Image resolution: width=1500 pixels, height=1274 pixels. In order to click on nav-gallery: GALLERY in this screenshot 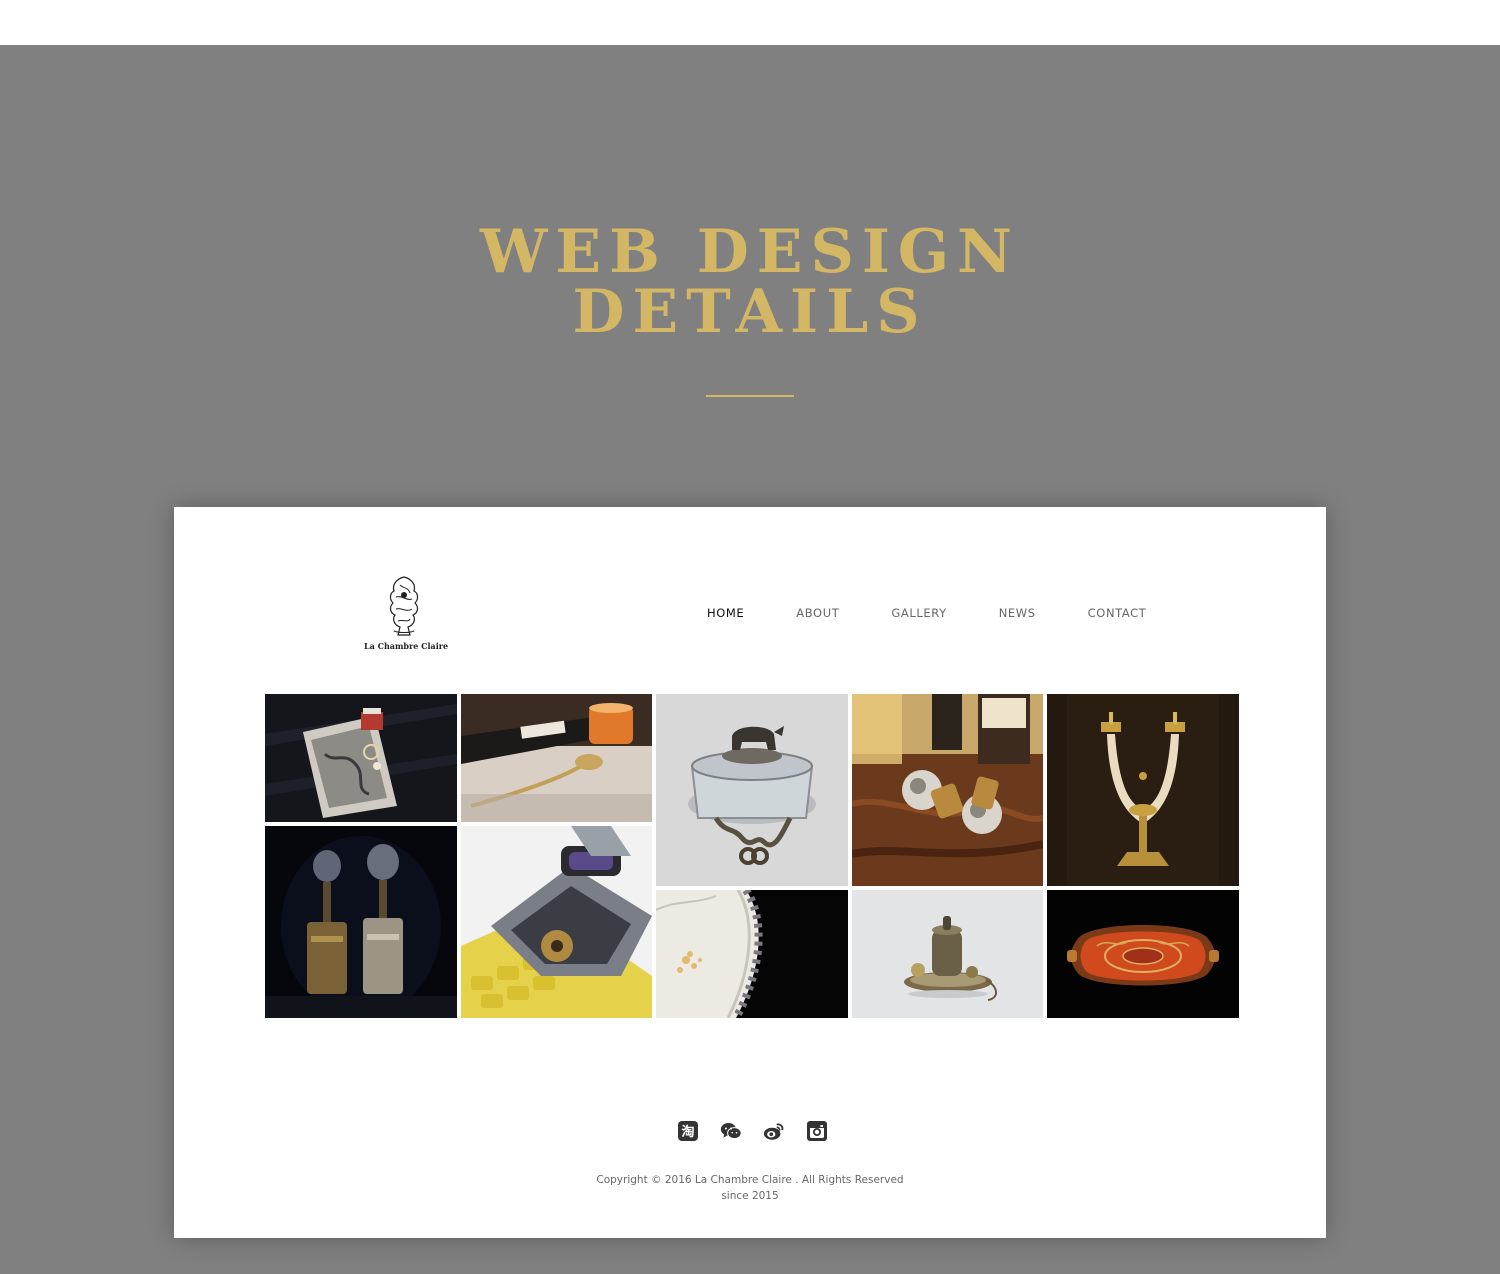, I will do `click(918, 614)`.